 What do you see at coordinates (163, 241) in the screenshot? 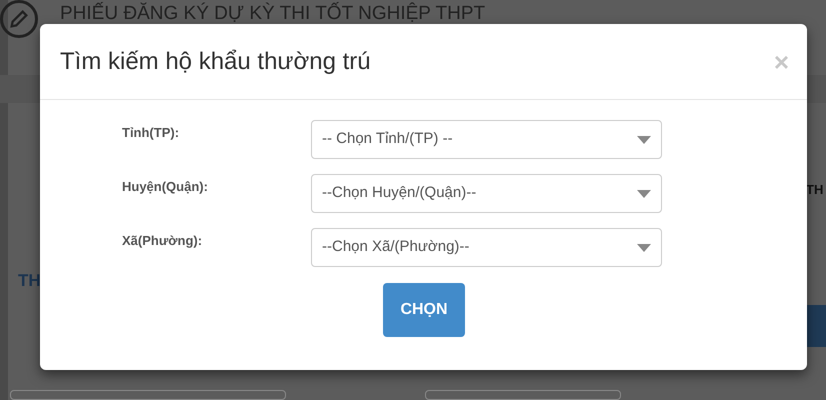
I see `field-label: Xã(Phường):` at bounding box center [163, 241].